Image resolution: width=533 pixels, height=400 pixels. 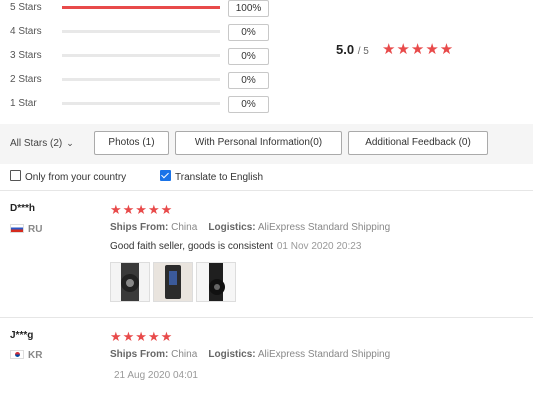 I want to click on rating-row-3: 3 Stars 0%, so click(x=140, y=57).